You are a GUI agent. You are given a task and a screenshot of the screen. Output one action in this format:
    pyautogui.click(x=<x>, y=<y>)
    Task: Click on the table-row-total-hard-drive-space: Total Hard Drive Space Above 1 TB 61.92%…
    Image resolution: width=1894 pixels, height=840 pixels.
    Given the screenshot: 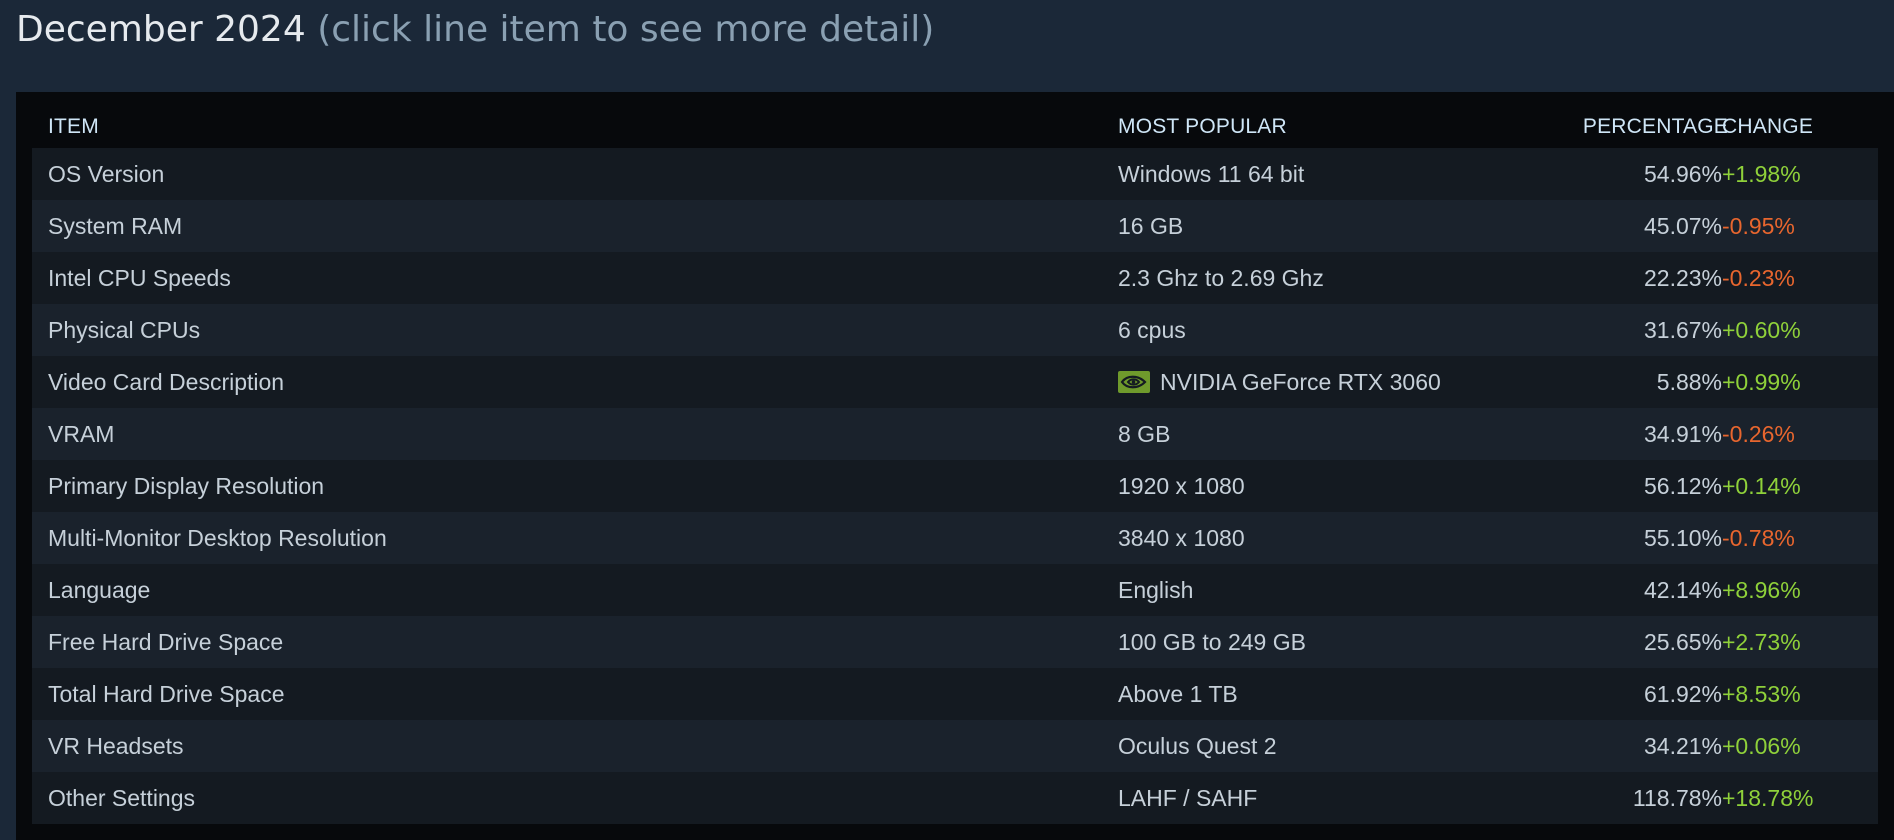 What is the action you would take?
    pyautogui.click(x=955, y=694)
    